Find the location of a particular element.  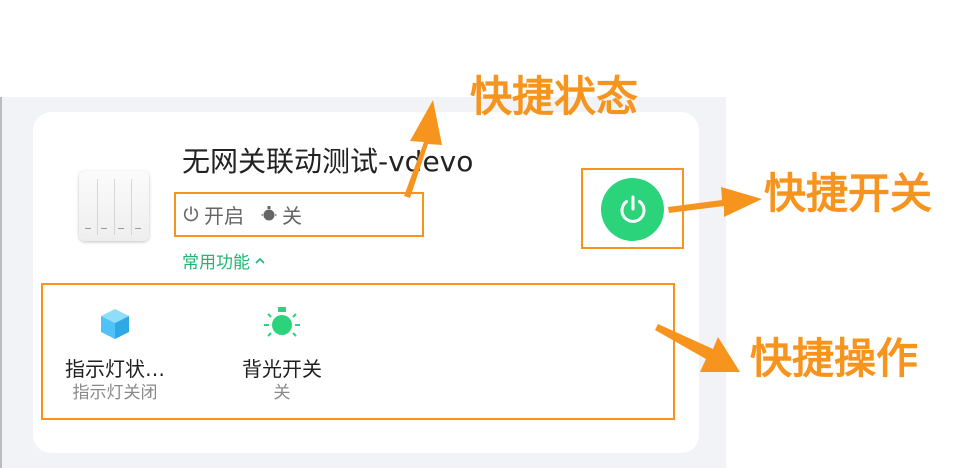

arrow-to-switch is located at coordinates (715, 202).